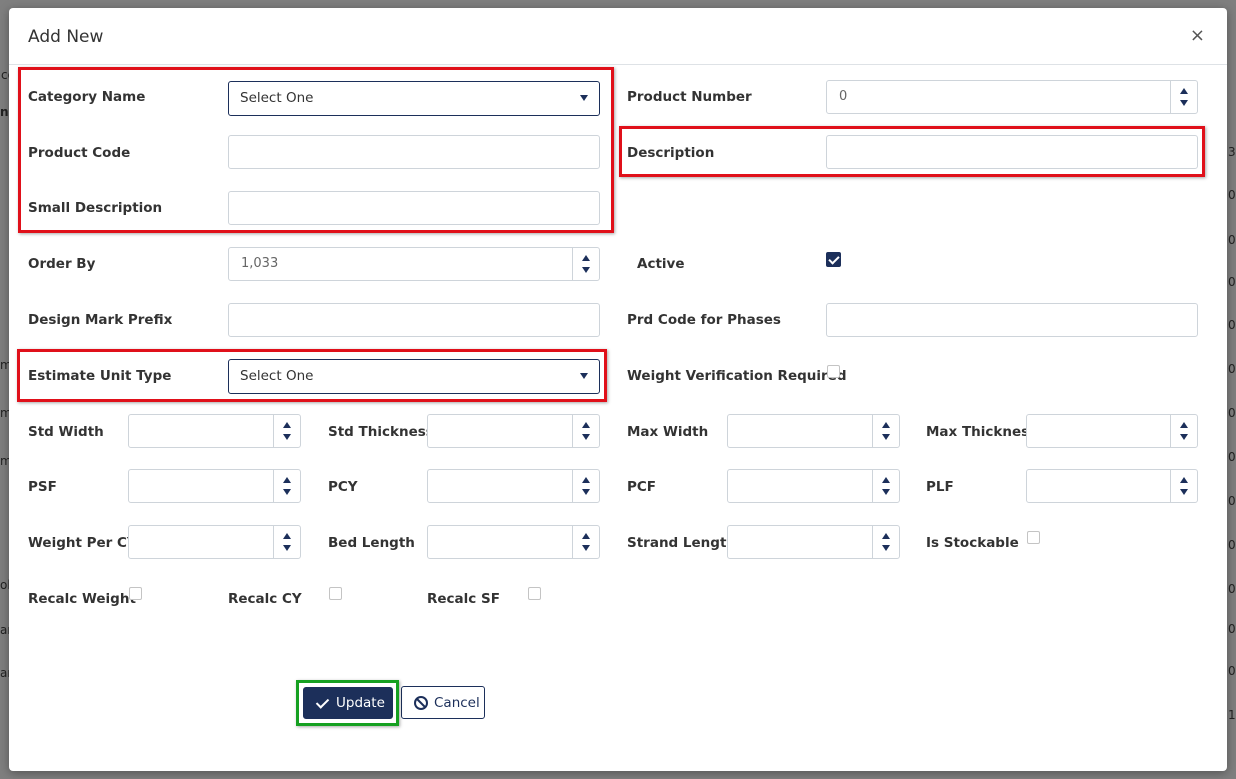  I want to click on product-number-label: Product Number, so click(689, 97).